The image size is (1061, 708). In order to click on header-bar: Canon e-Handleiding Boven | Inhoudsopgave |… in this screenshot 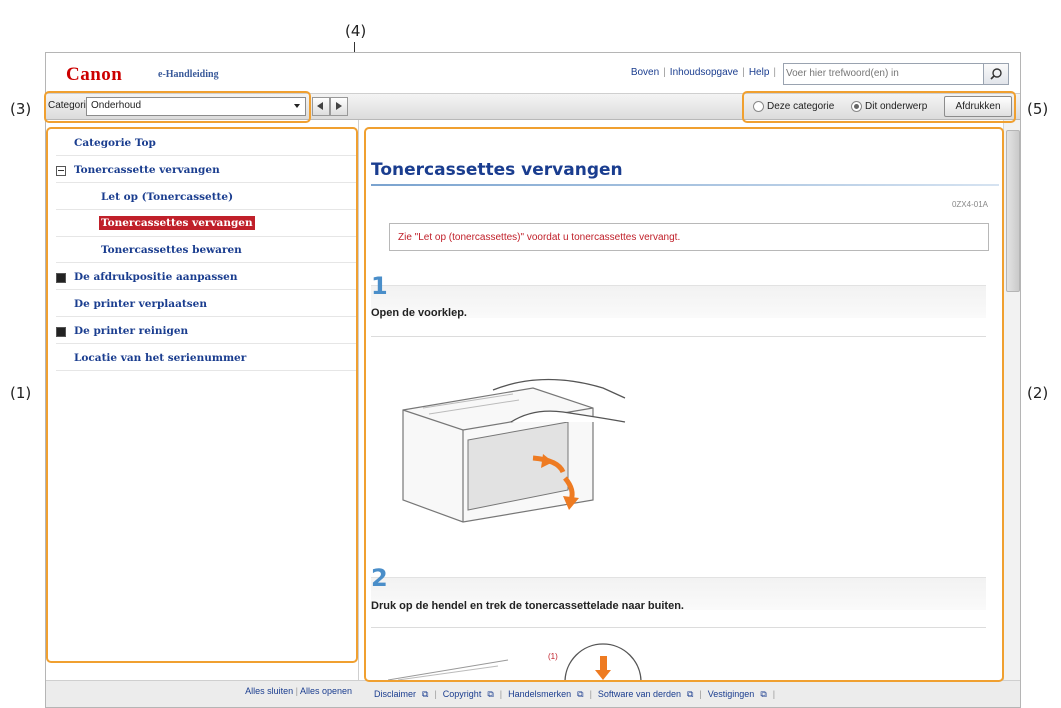, I will do `click(533, 73)`.